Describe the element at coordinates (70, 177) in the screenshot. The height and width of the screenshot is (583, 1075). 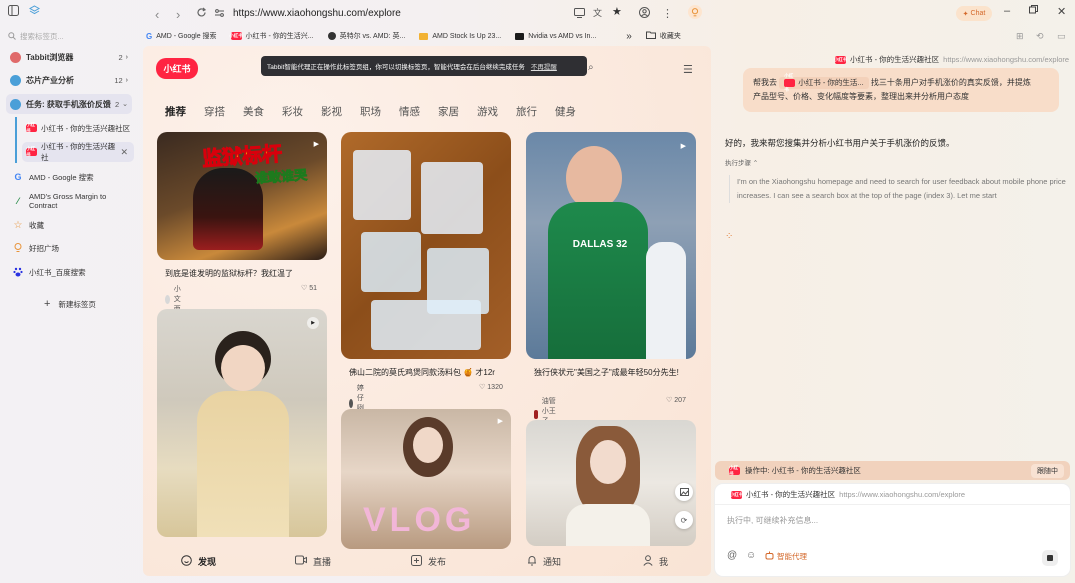
I see `tab-amd-google: G AMD - Google 搜索` at that location.